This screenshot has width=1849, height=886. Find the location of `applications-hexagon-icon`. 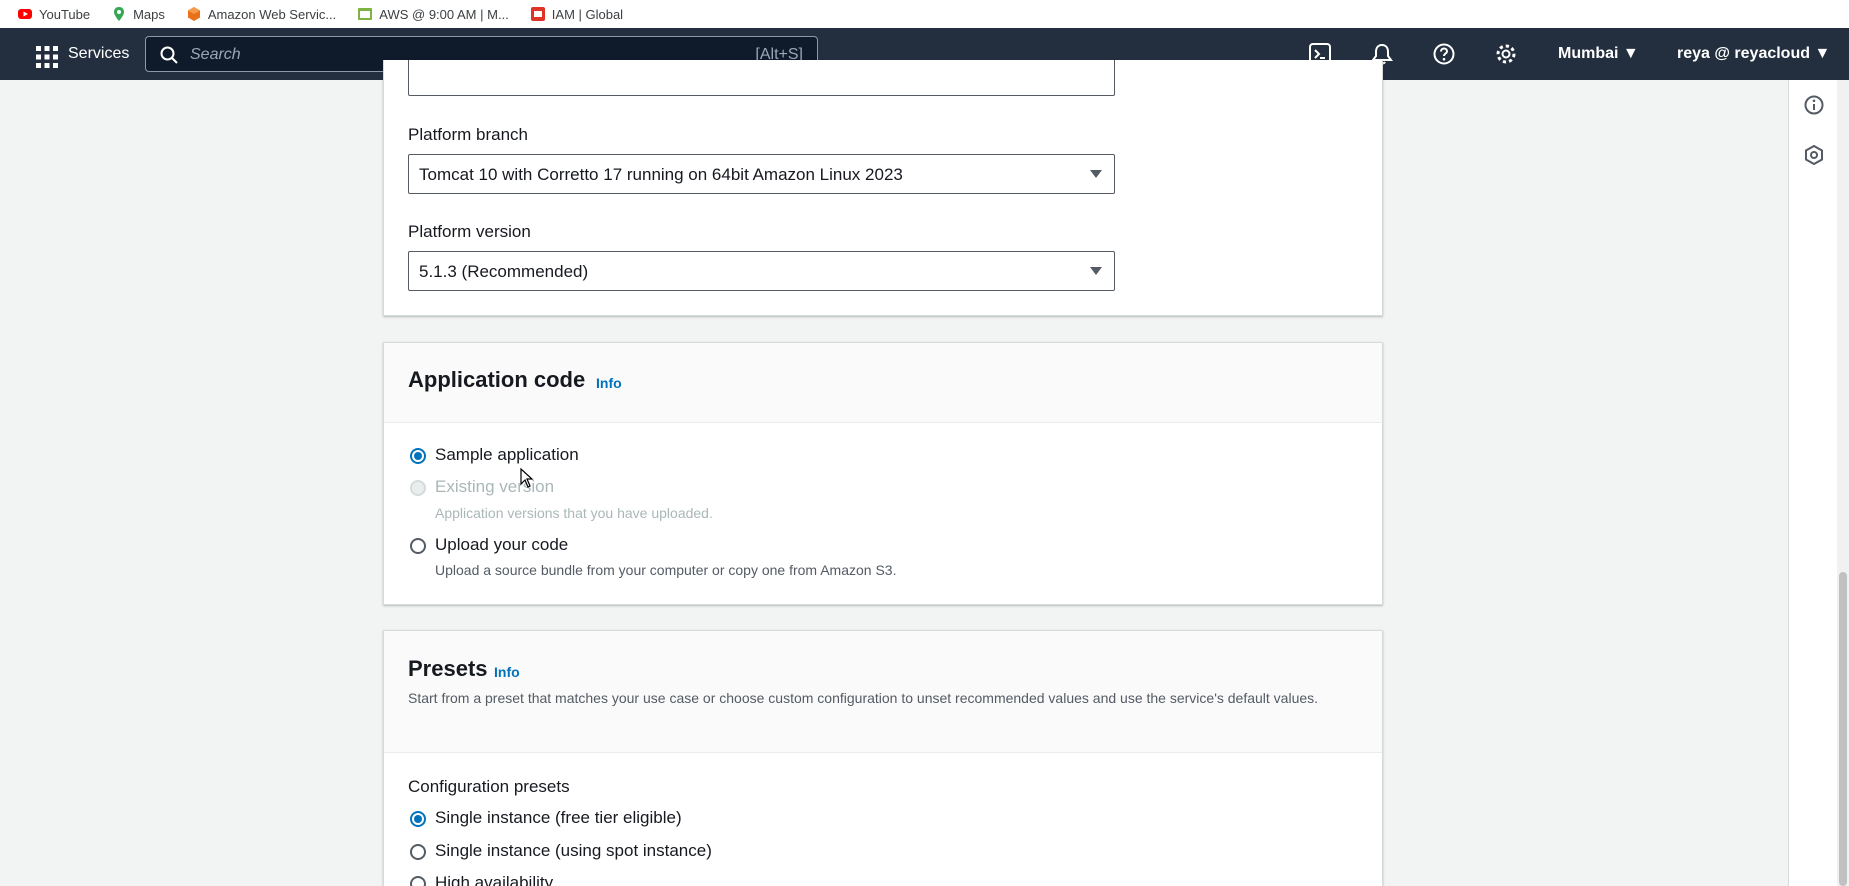

applications-hexagon-icon is located at coordinates (1814, 155).